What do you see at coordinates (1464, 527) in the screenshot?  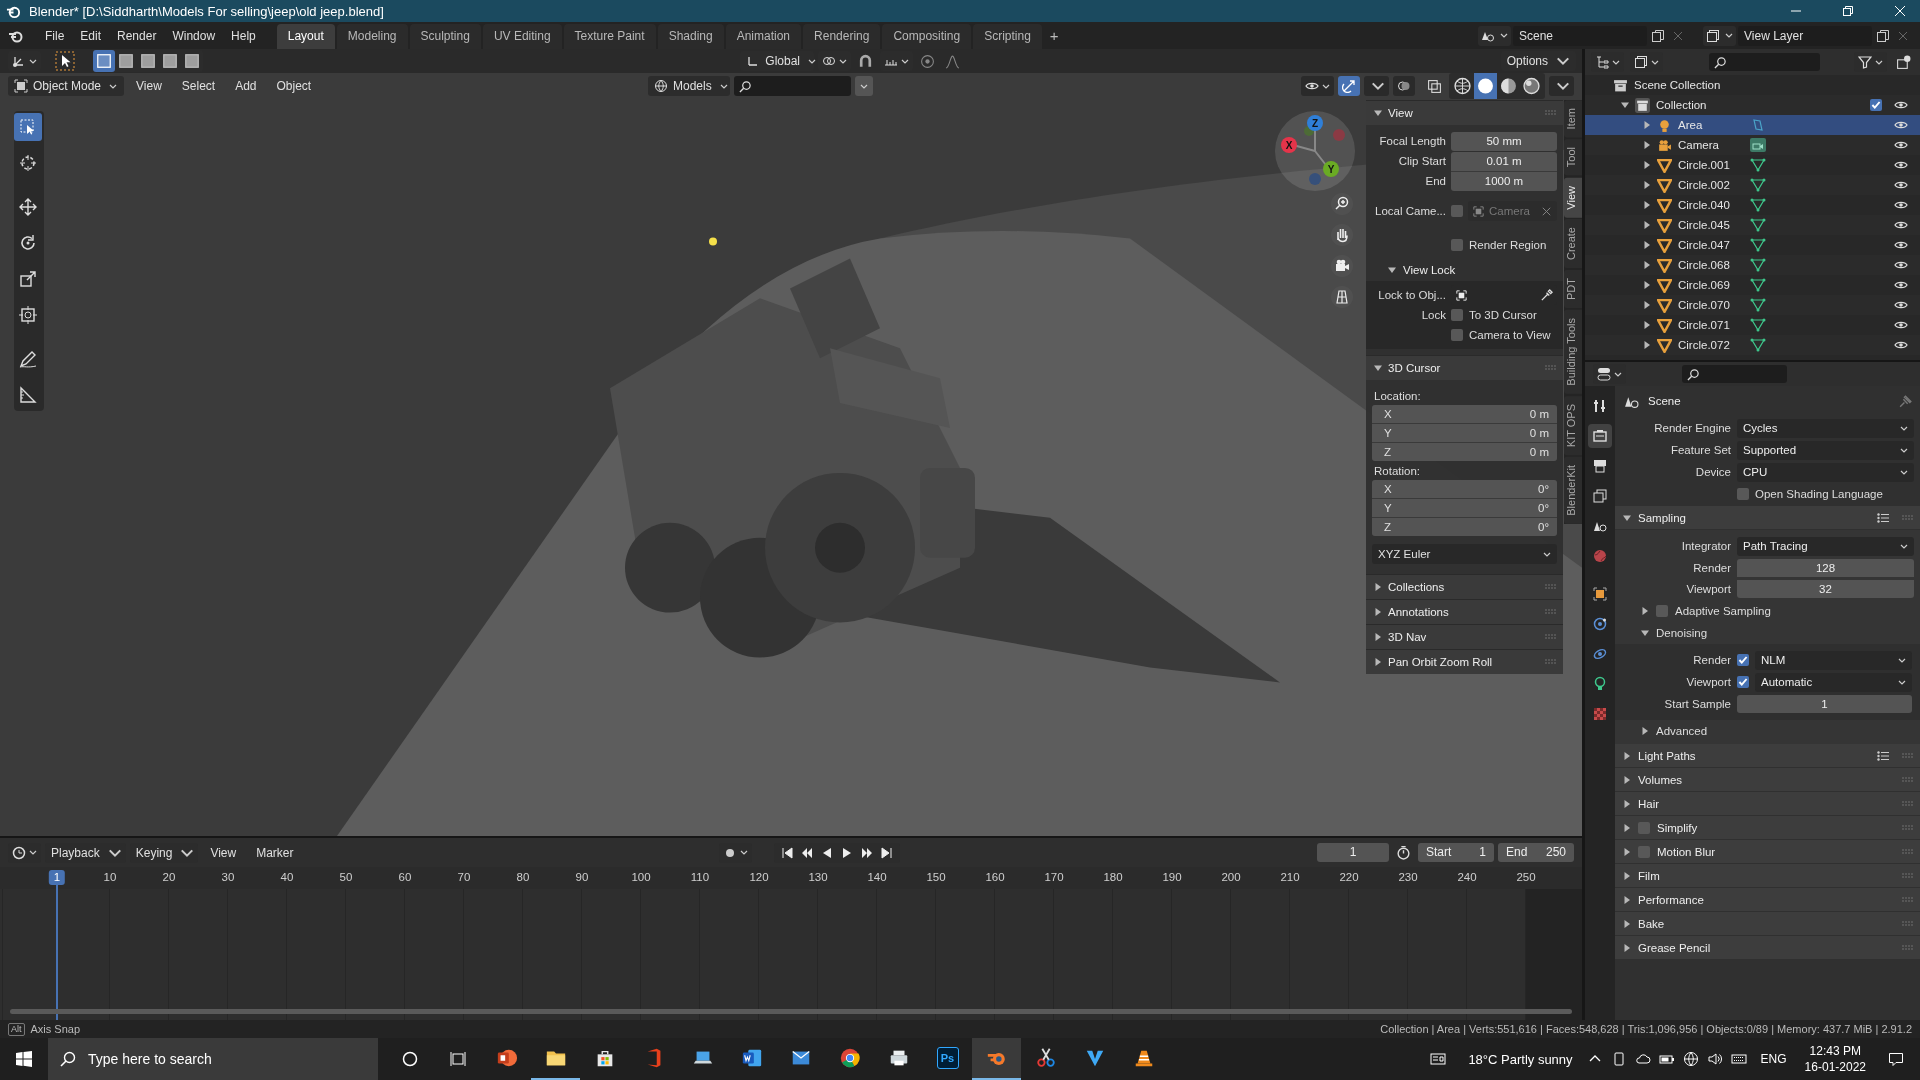 I see `number-field: Z 0°` at bounding box center [1464, 527].